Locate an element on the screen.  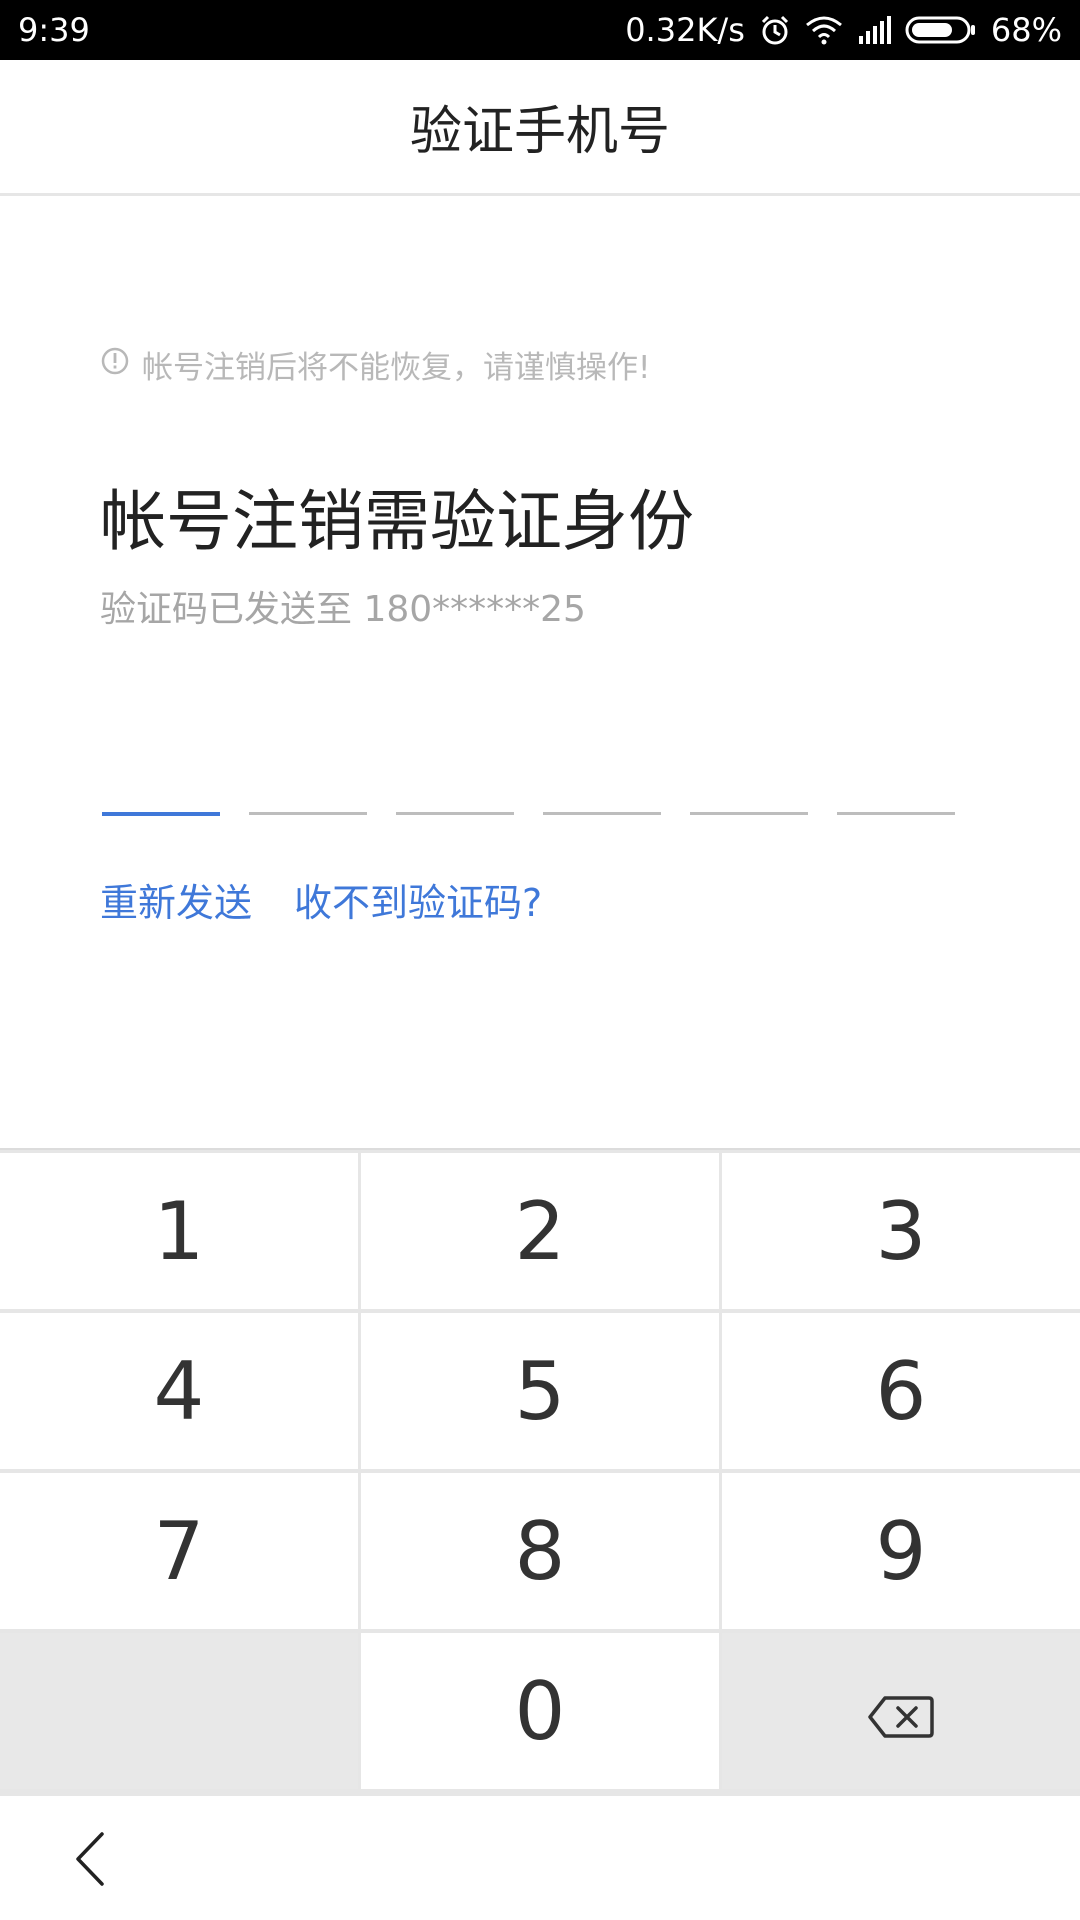
battery-icon is located at coordinates (941, 30).